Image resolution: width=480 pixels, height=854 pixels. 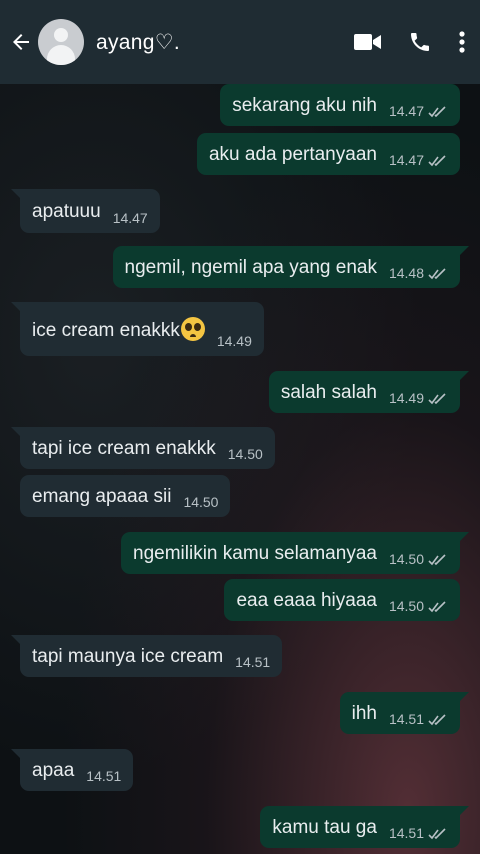 I want to click on message-bubble: tapi maunya ice cream 14.51, so click(x=146, y=656).